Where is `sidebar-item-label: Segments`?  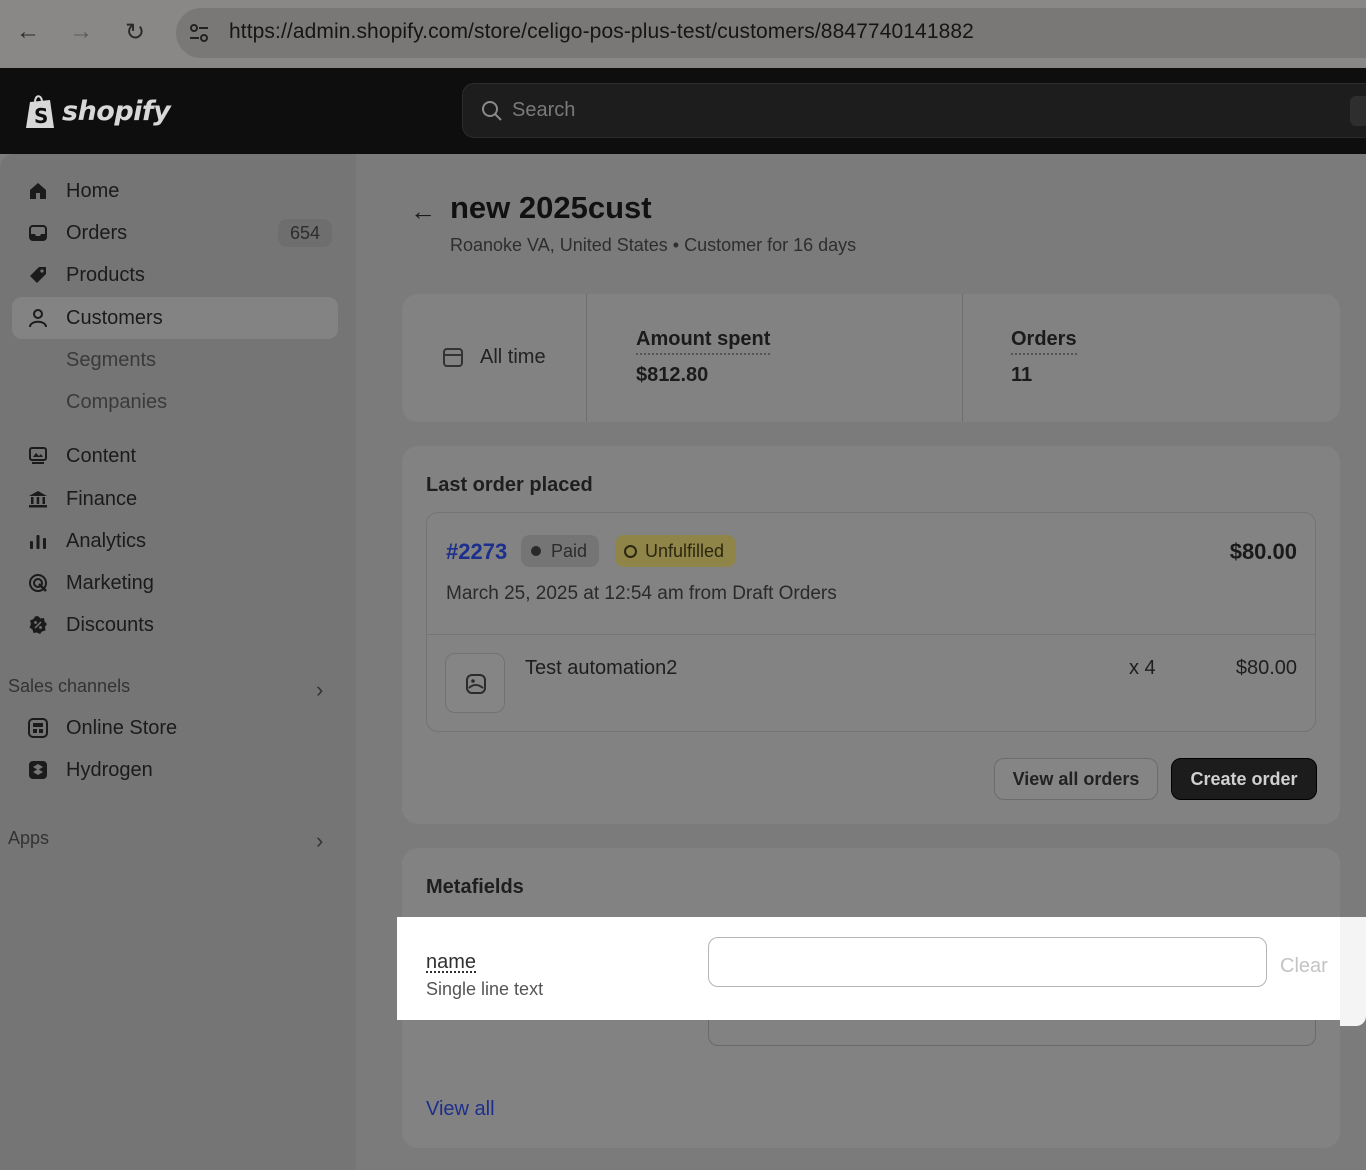
sidebar-item-label: Segments is located at coordinates (111, 359).